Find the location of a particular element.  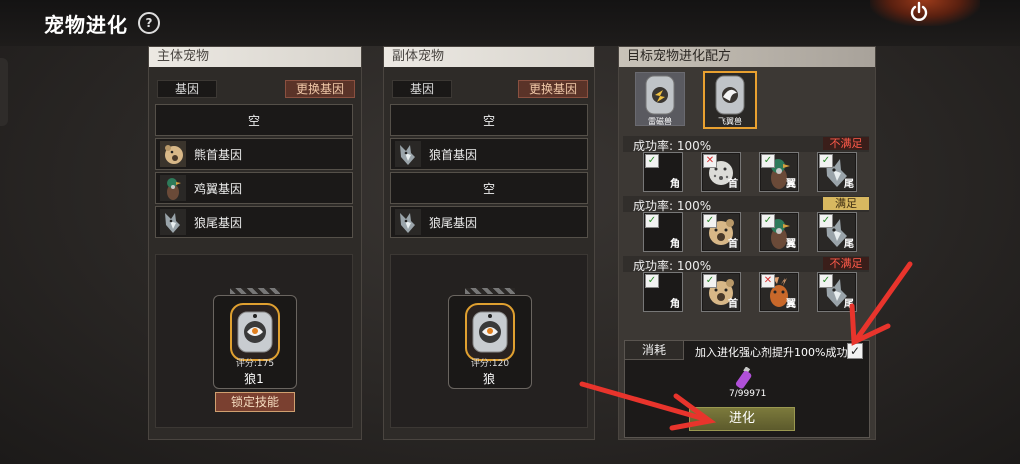

bear-head-icon is located at coordinates (173, 154).